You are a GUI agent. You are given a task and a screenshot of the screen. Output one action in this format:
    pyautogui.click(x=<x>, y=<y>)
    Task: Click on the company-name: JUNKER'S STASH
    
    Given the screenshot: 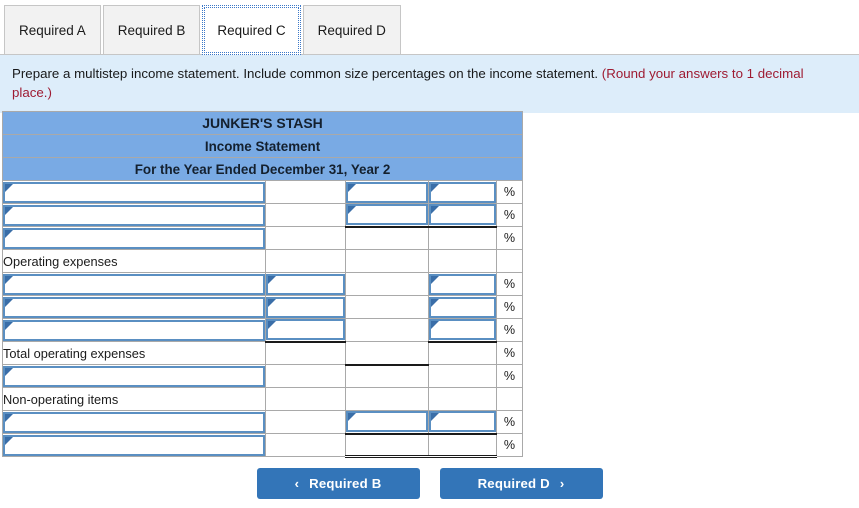 What is the action you would take?
    pyautogui.click(x=262, y=123)
    